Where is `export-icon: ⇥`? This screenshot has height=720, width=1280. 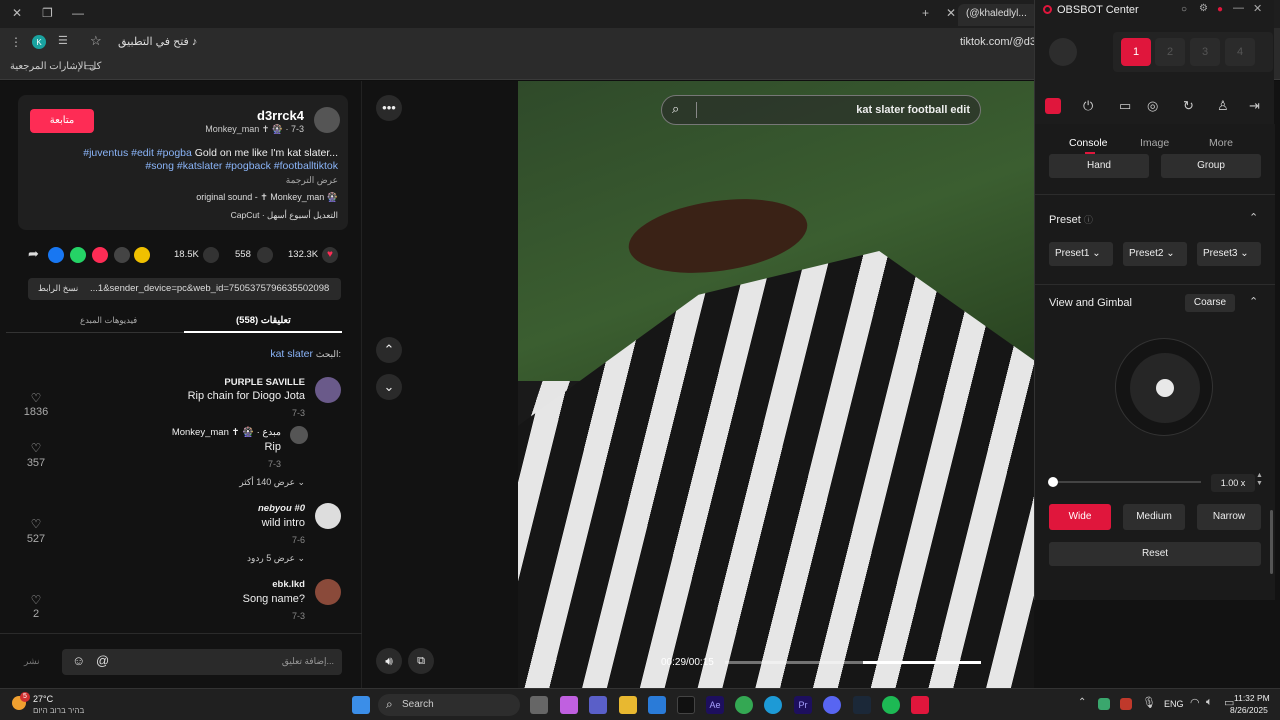
export-icon: ⇥ is located at coordinates (1254, 106).